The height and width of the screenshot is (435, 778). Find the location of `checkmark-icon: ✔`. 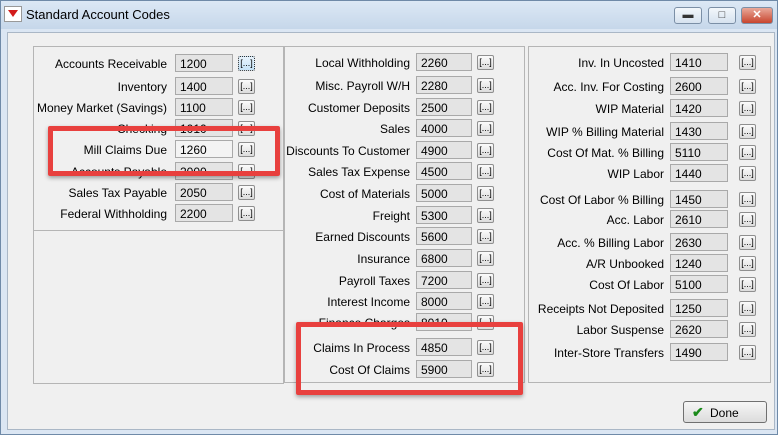

checkmark-icon: ✔ is located at coordinates (698, 412).